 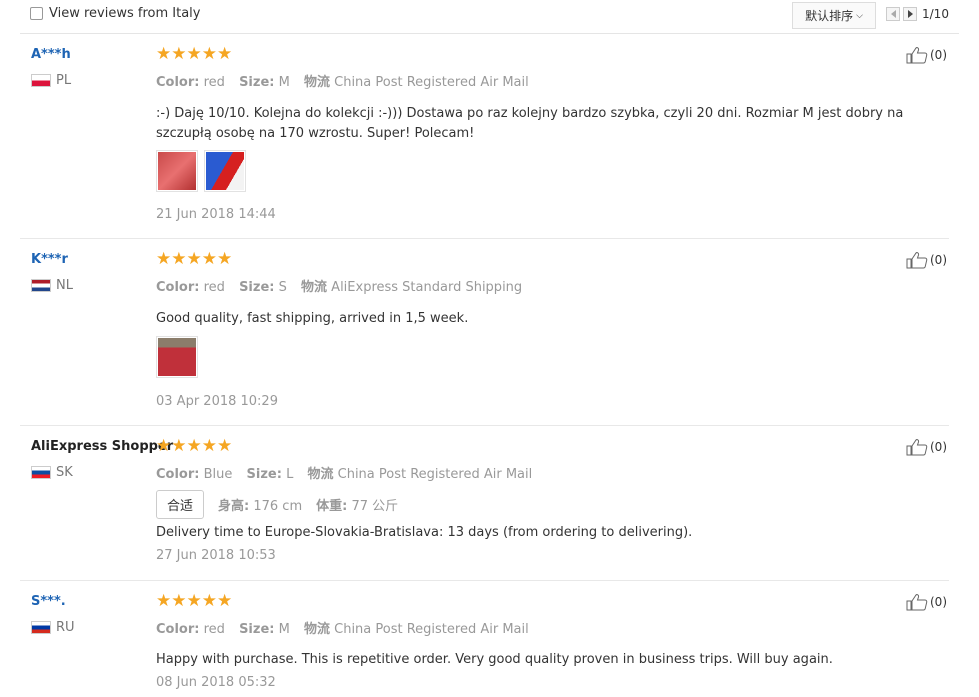 What do you see at coordinates (284, 629) in the screenshot?
I see `size-value: M` at bounding box center [284, 629].